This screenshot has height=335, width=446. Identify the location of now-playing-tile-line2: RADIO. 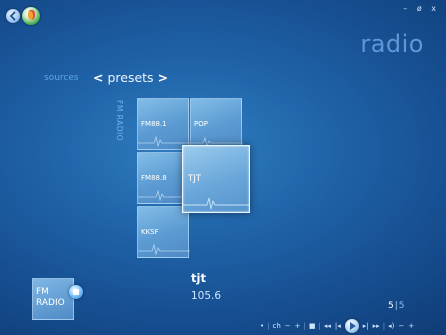
(50, 303).